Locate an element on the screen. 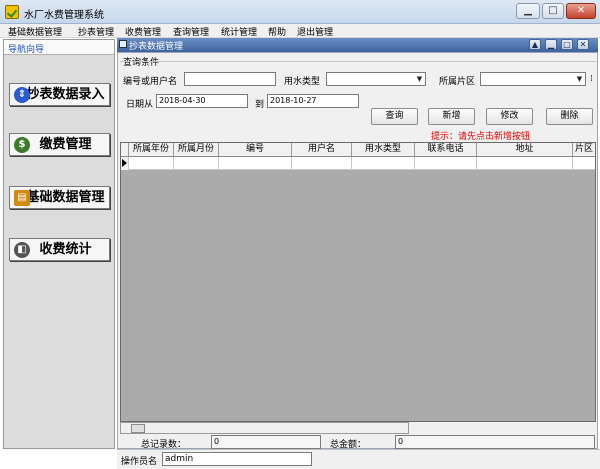 Image resolution: width=600 pixels, height=469 pixels. table-row is located at coordinates (358, 163).